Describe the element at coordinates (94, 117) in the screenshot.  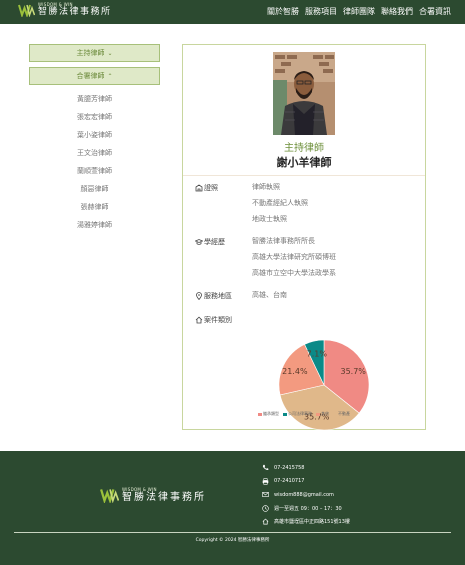
I see `list-item: 張宏宏律師` at that location.